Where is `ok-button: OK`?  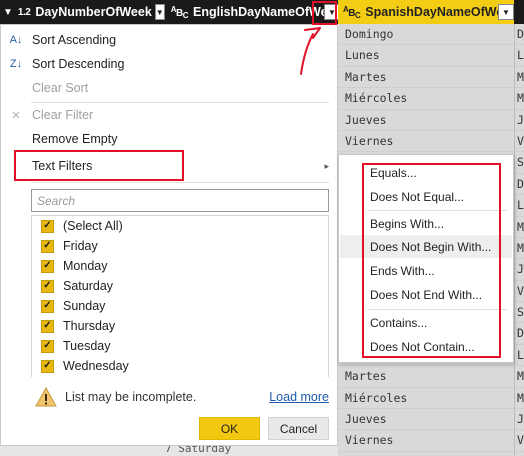
ok-button: OK is located at coordinates (229, 428).